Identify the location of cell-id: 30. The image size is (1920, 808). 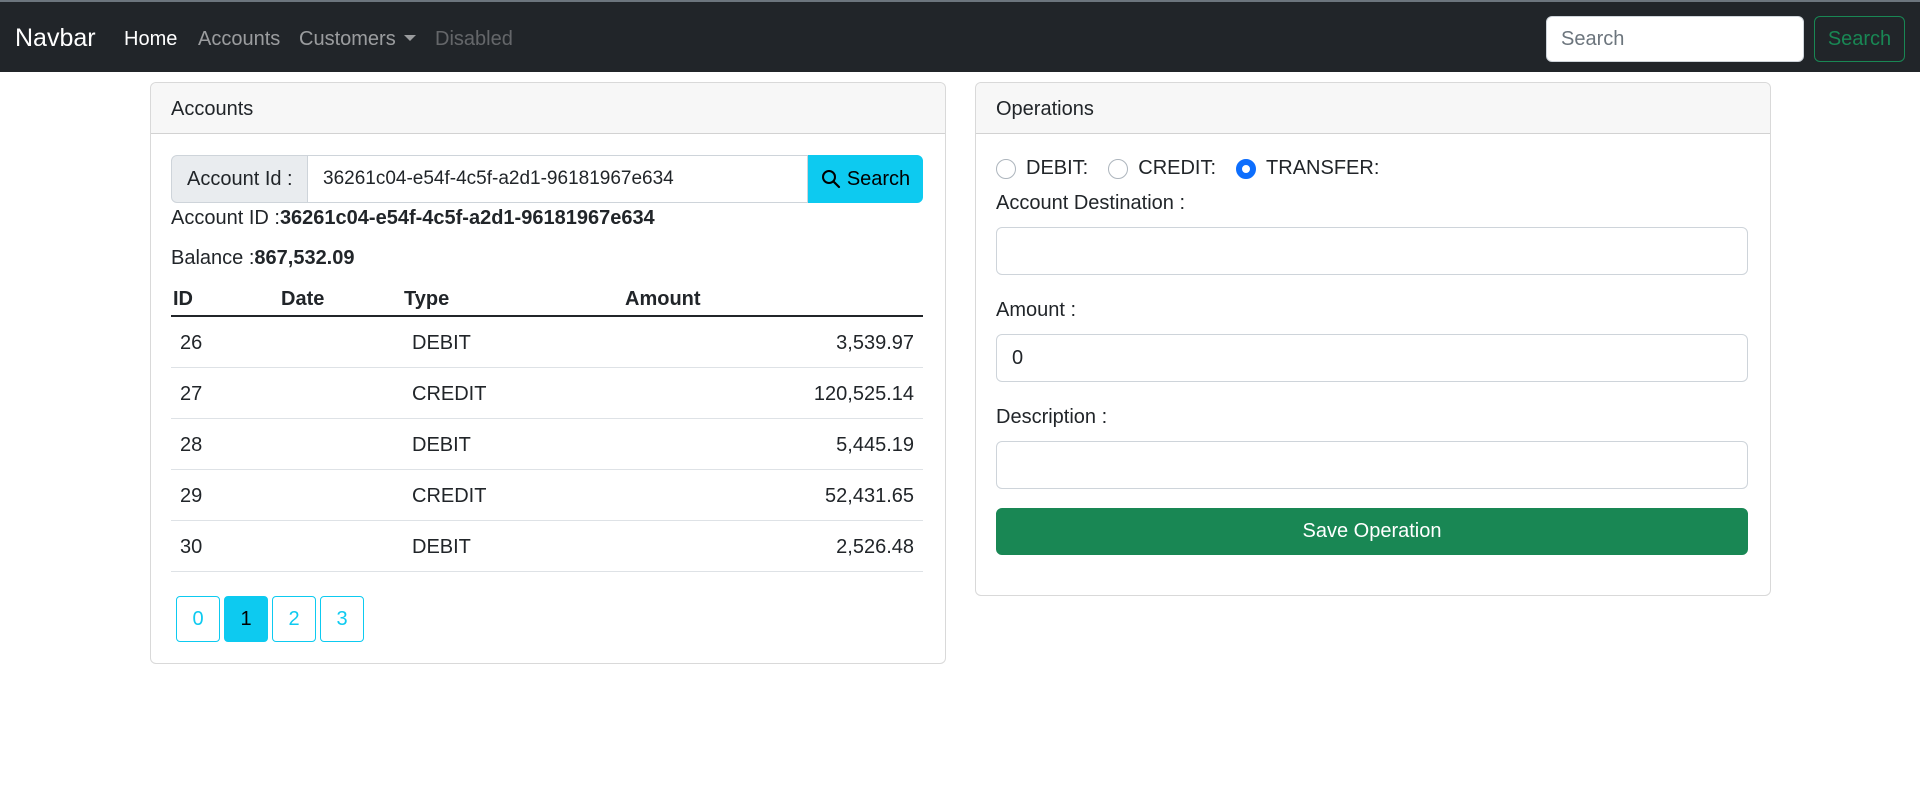
(191, 547).